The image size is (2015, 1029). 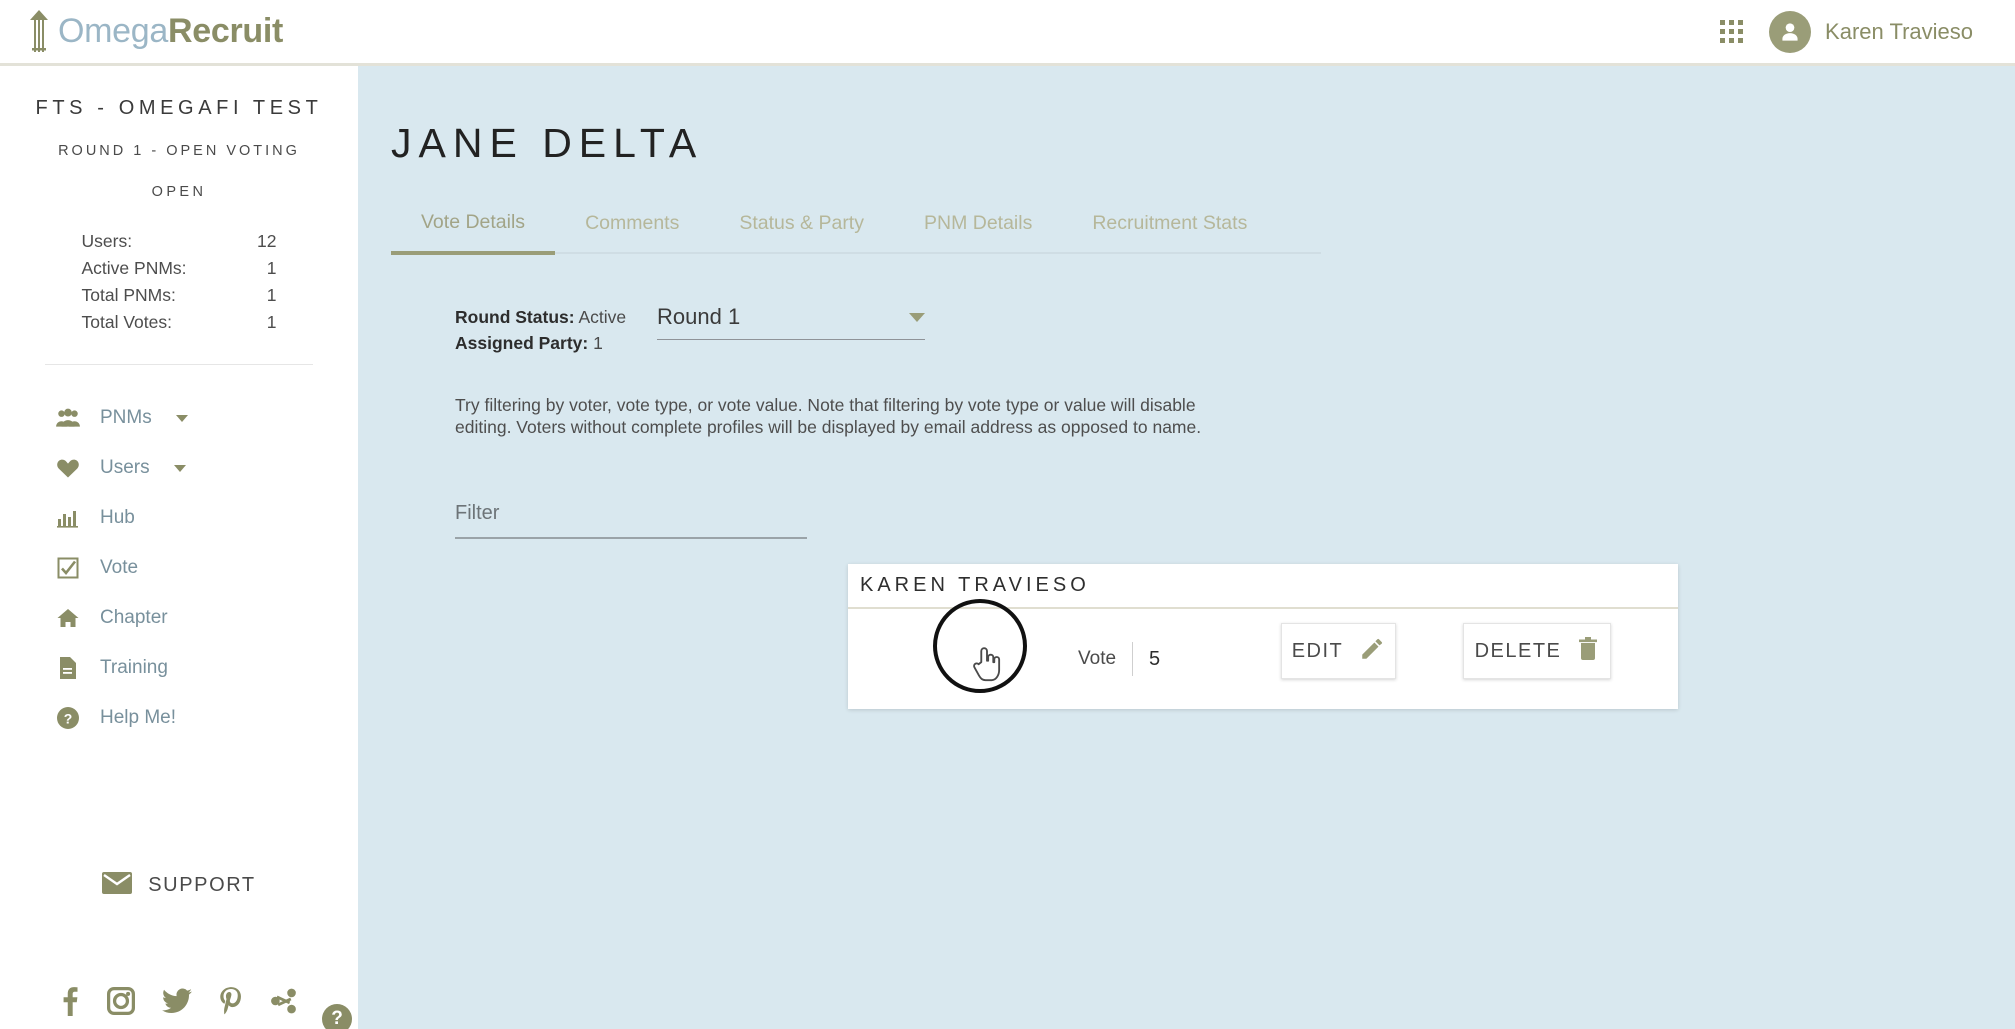 What do you see at coordinates (138, 717) in the screenshot?
I see `sidebar-item-label: Help Me!` at bounding box center [138, 717].